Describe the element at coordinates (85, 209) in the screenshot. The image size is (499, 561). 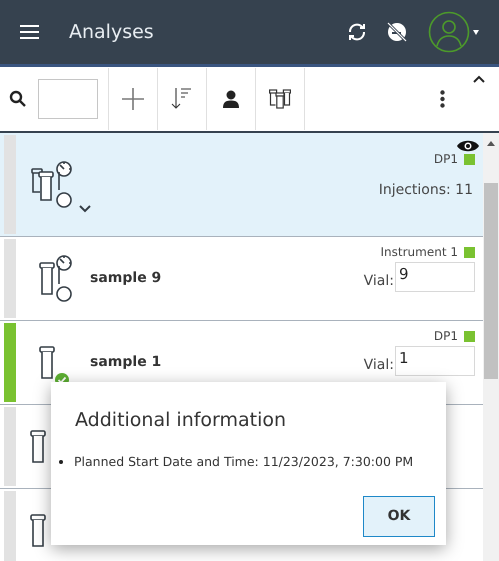
I see `chevron-down-icon` at that location.